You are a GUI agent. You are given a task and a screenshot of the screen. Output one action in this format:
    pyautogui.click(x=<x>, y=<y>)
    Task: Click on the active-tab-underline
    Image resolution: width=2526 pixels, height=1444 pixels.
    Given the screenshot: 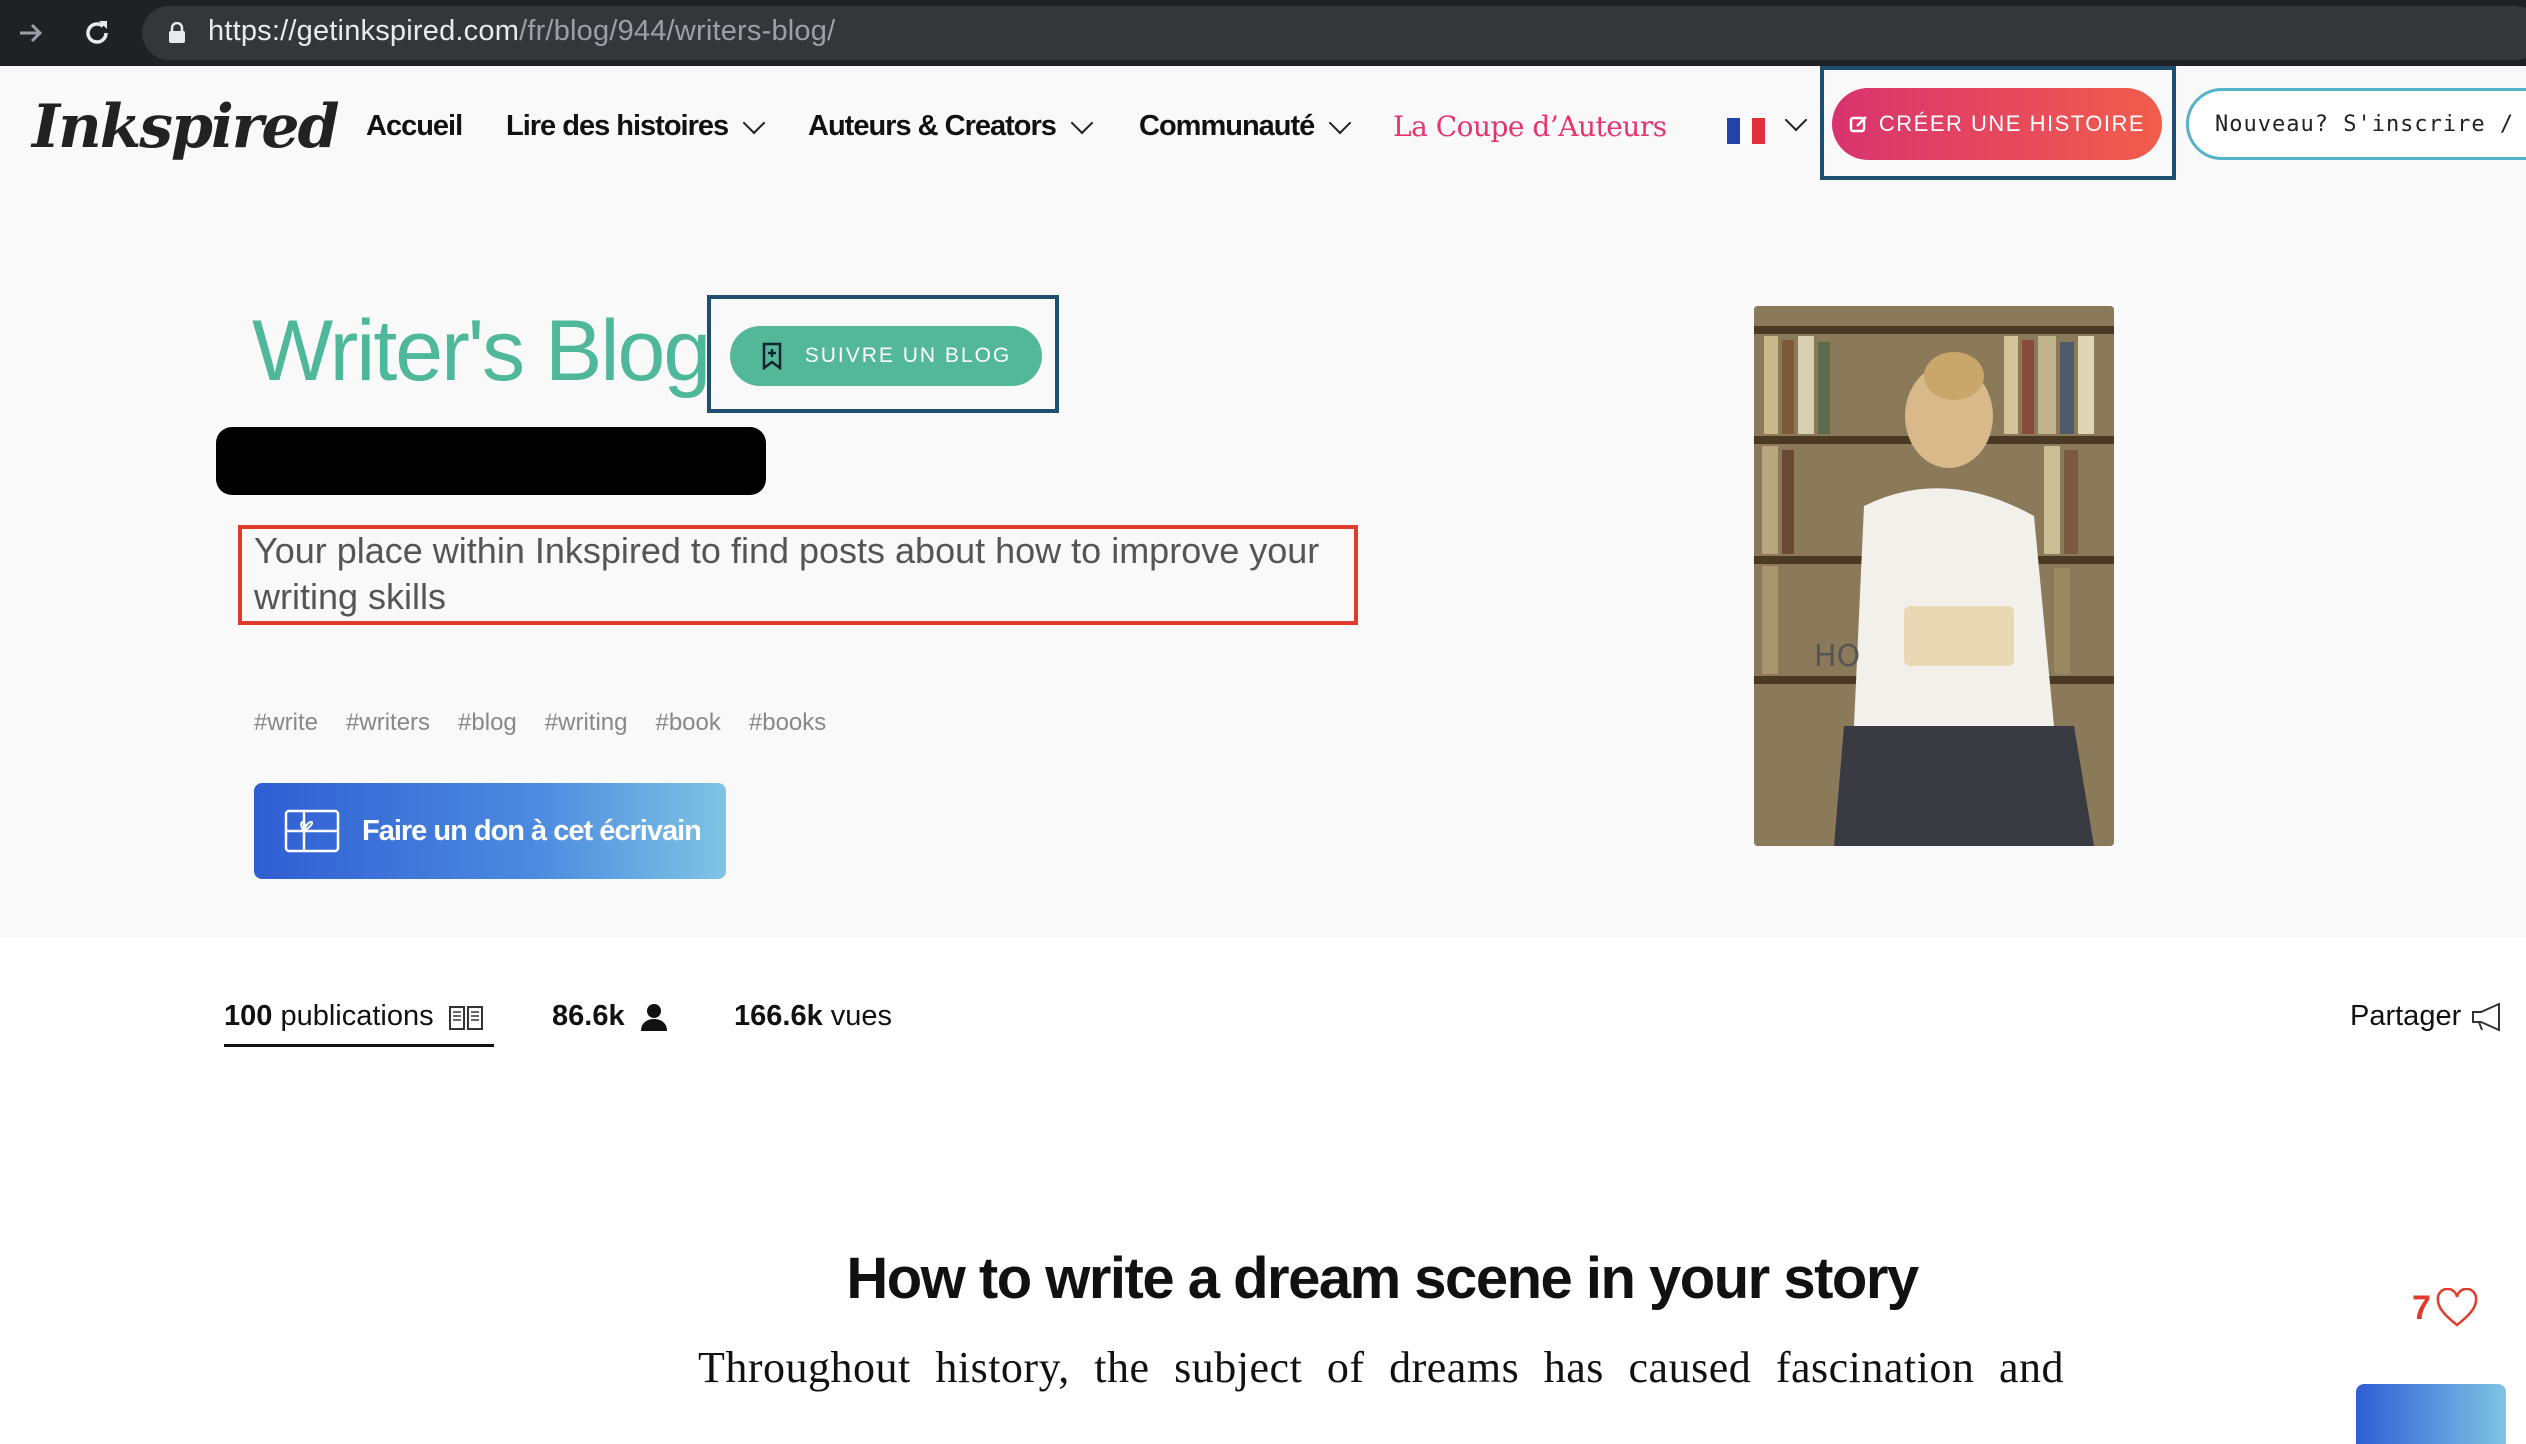 What is the action you would take?
    pyautogui.click(x=359, y=1045)
    